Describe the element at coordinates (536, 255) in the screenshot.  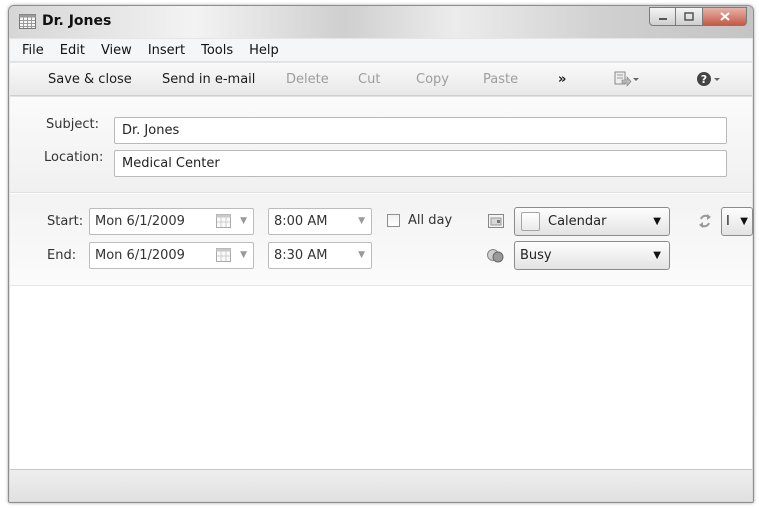
I see `status-value: Busy` at that location.